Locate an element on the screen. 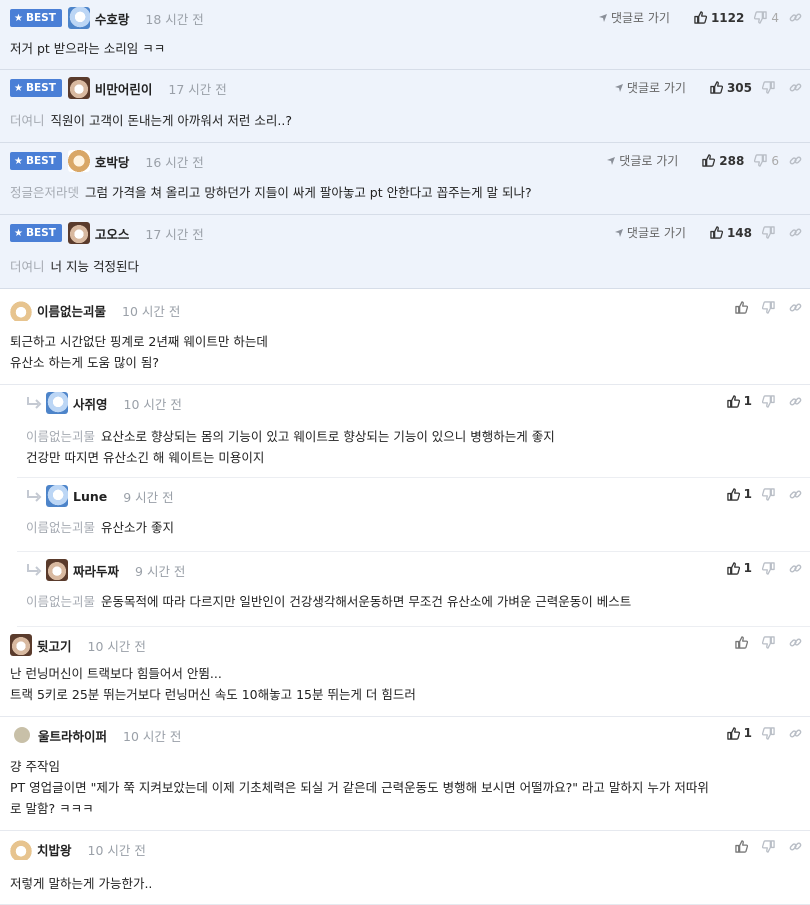  comment-text: 저렇게 말하는게 가능한가.. is located at coordinates (81, 883).